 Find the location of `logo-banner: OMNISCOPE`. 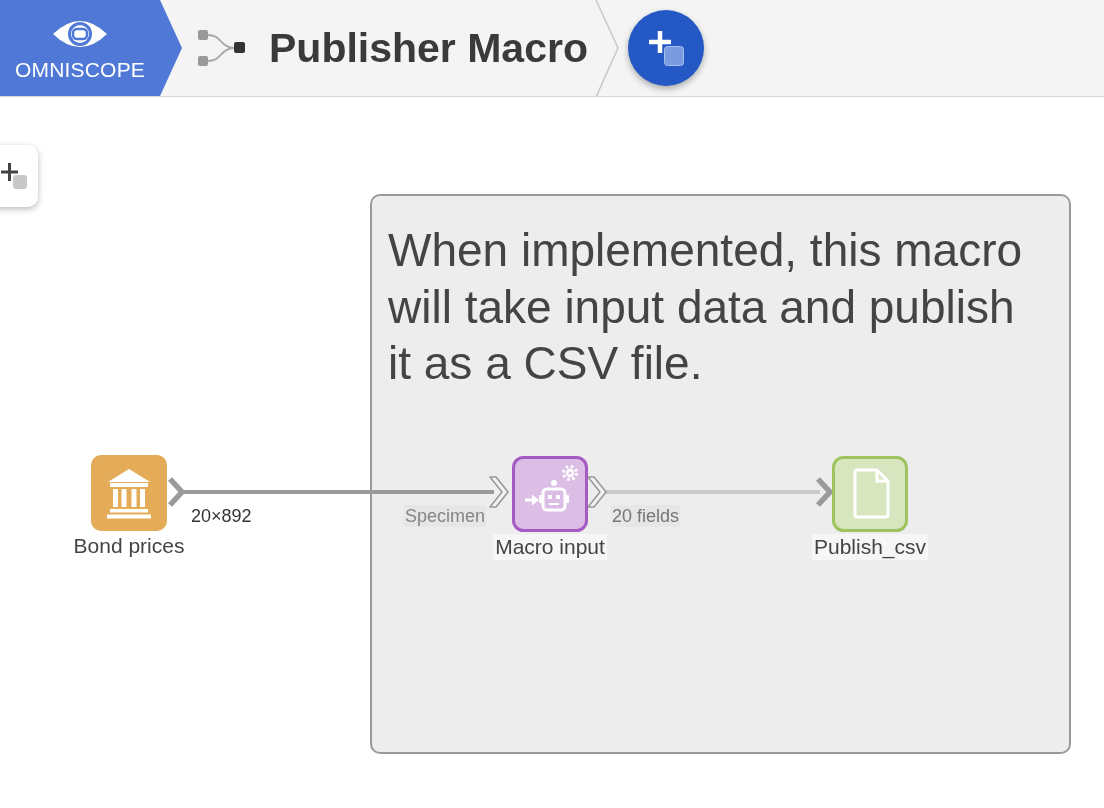

logo-banner: OMNISCOPE is located at coordinates (91, 48).